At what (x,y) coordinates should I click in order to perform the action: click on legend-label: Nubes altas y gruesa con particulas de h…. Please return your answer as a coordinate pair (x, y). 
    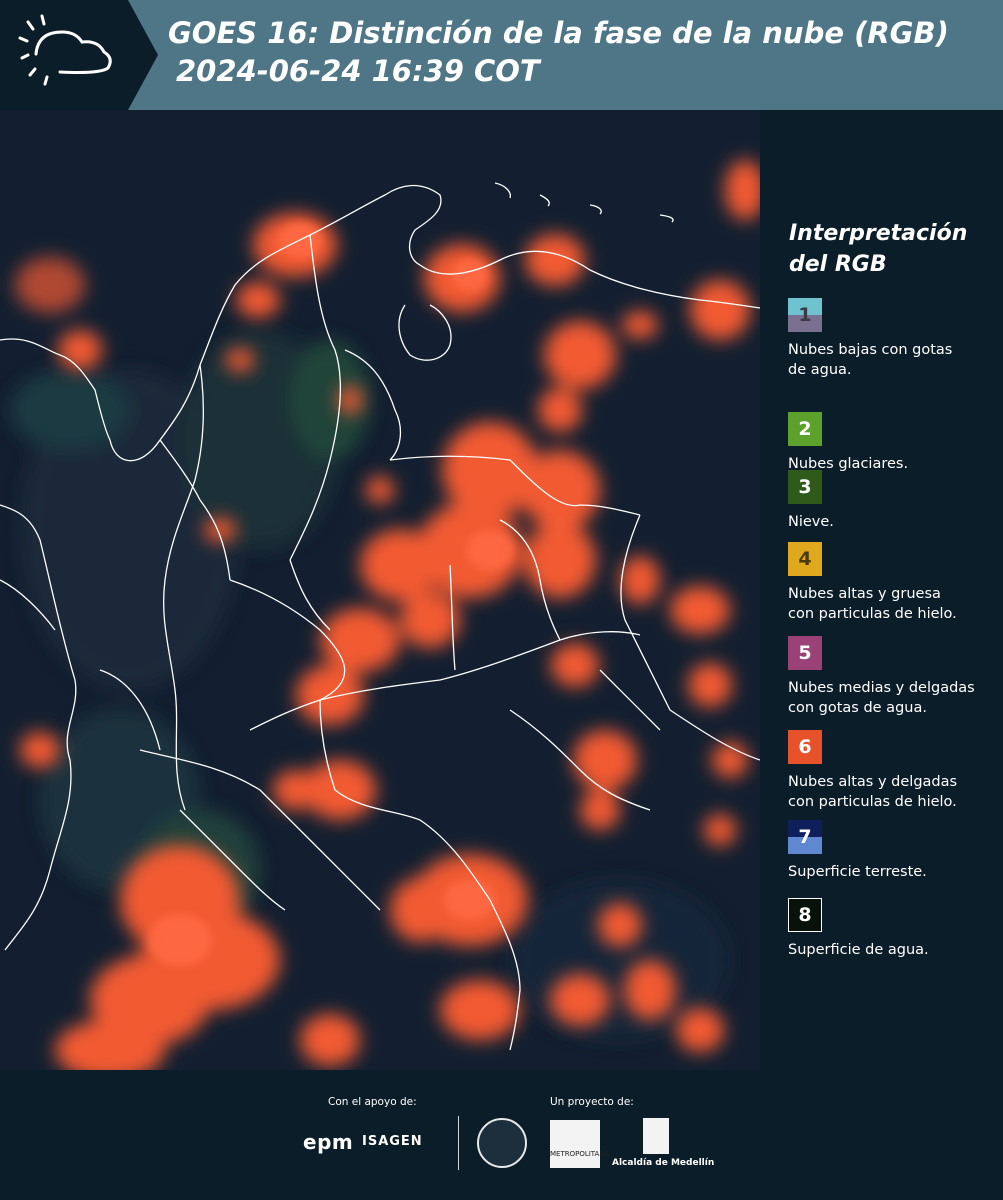
    Looking at the image, I should click on (872, 604).